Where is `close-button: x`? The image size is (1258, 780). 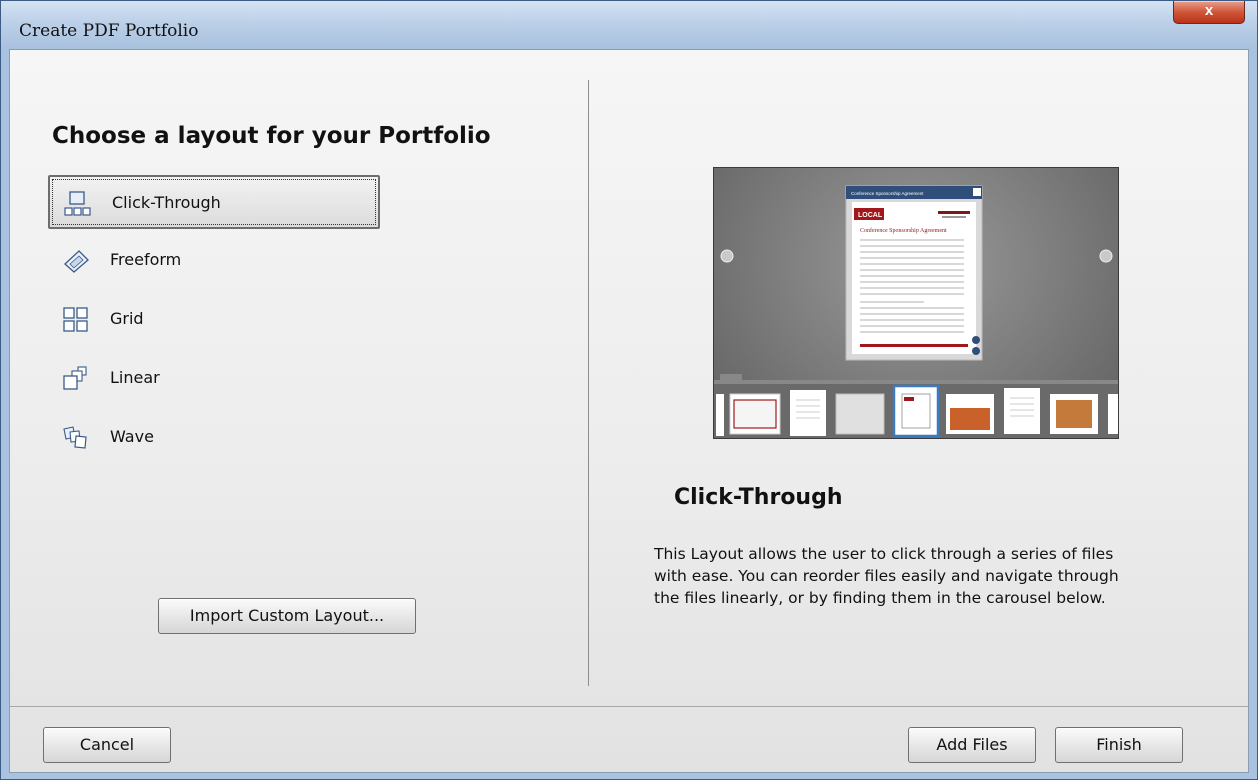
close-button: x is located at coordinates (1209, 12).